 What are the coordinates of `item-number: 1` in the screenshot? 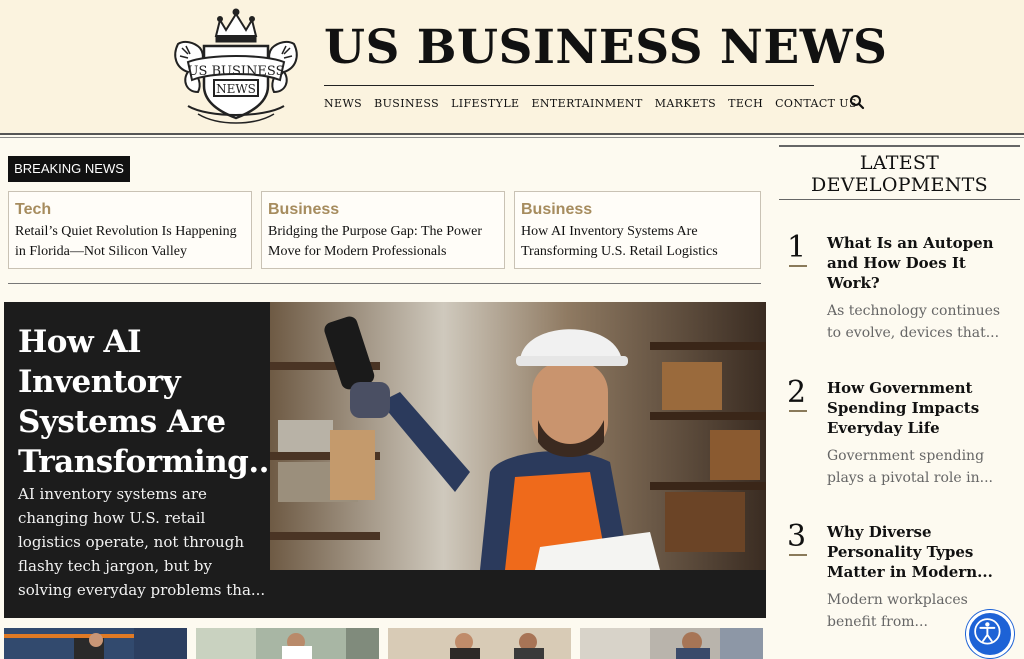 It's located at (797, 247).